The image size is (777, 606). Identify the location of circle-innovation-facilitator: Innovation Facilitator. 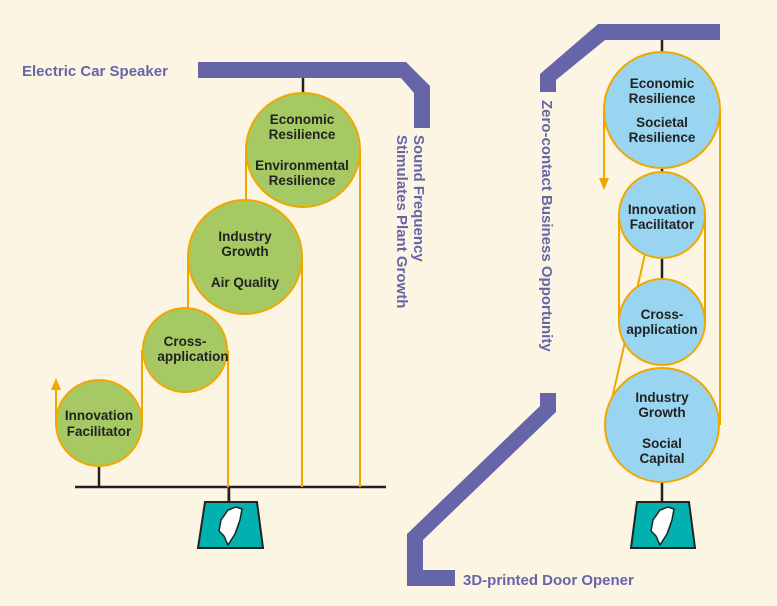
(99, 423).